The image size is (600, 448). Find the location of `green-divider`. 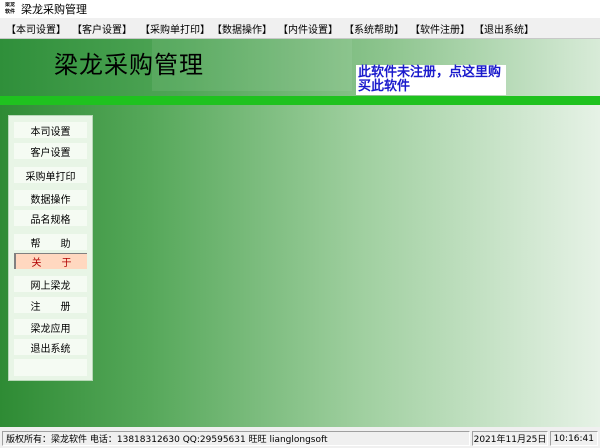

green-divider is located at coordinates (300, 100).